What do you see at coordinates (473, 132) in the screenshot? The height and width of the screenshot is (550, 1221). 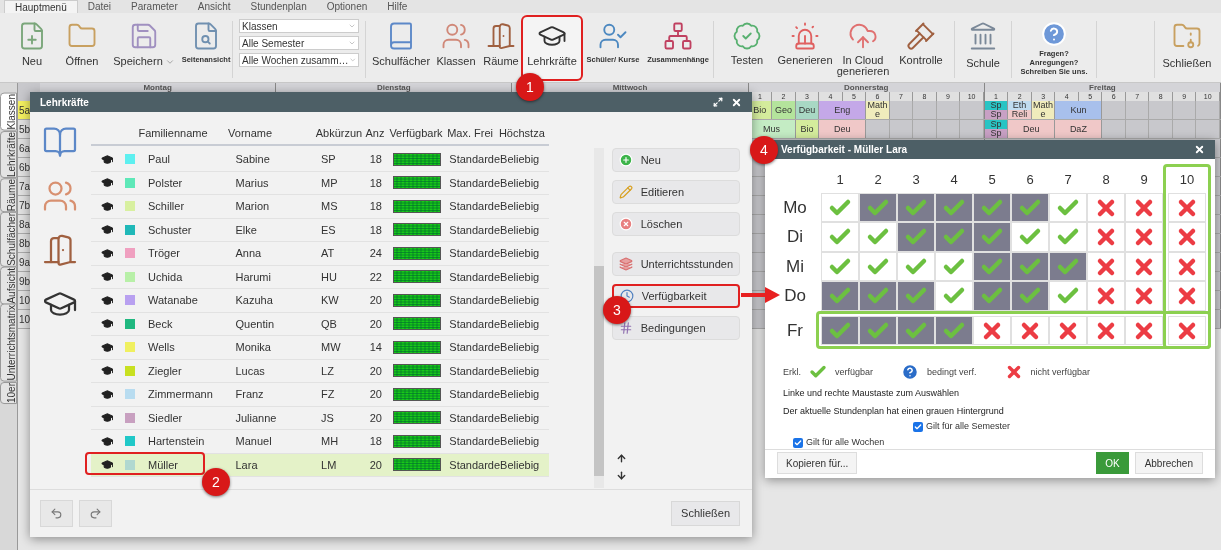 I see `column-header: Max. Frei` at bounding box center [473, 132].